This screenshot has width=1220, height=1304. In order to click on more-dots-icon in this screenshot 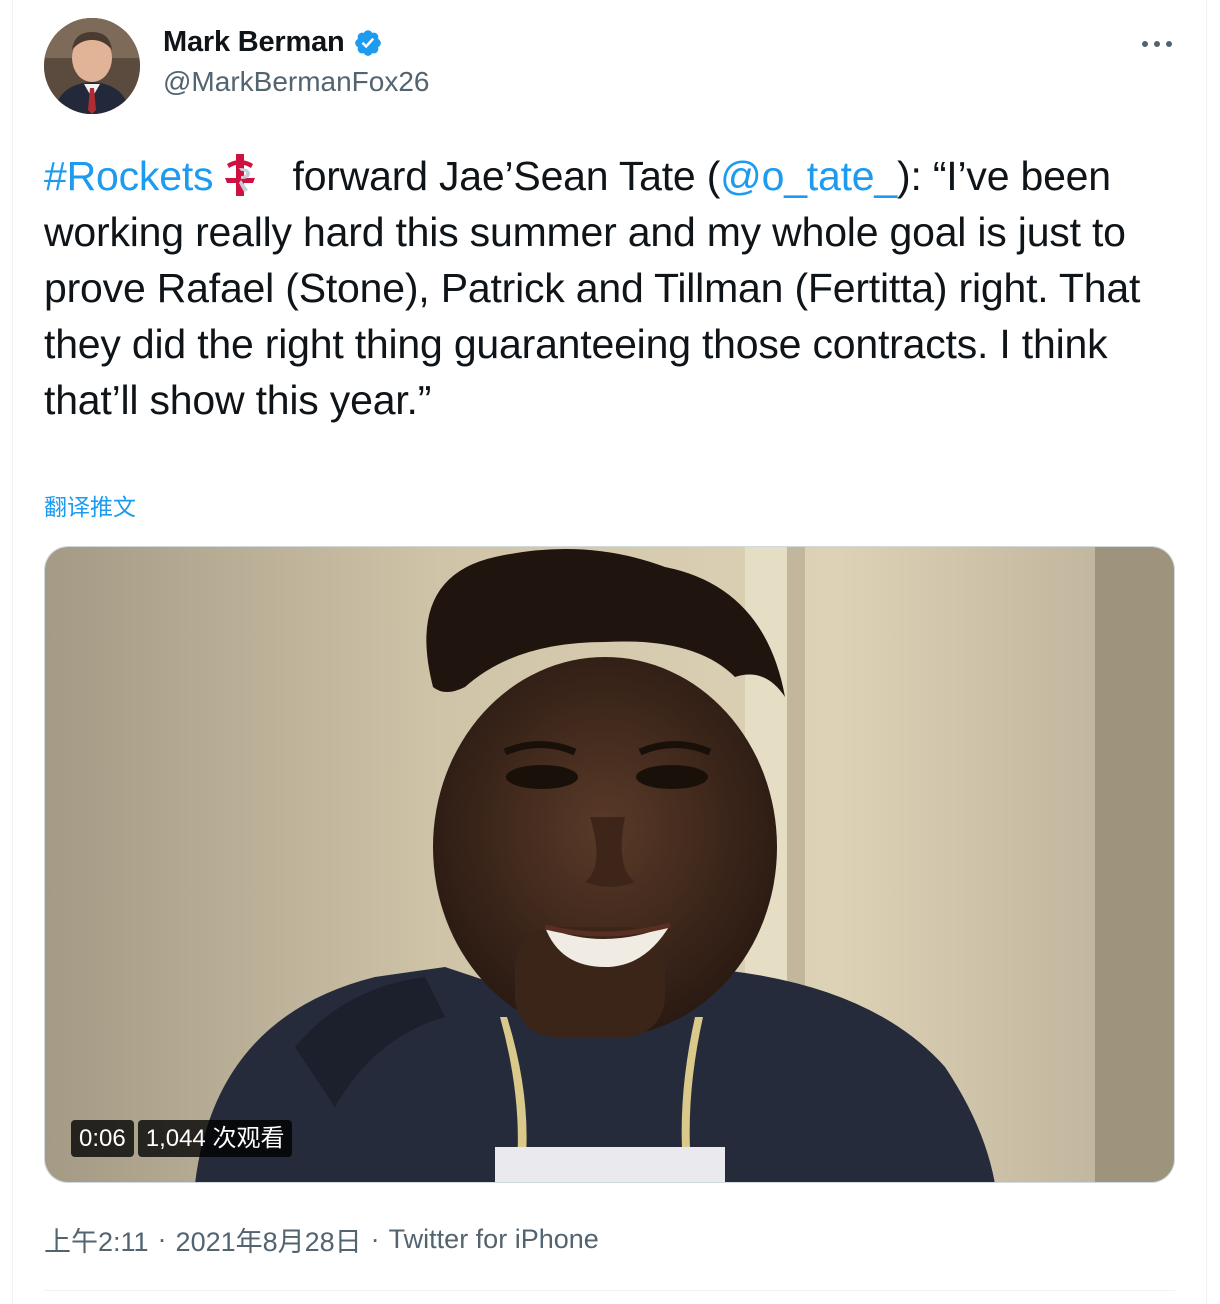, I will do `click(1157, 44)`.